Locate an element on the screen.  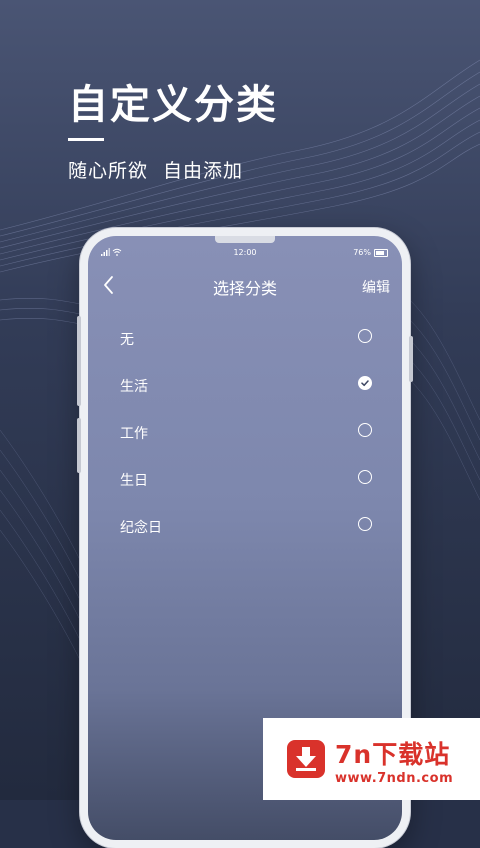
promo-subtitle: 随心所欲 自由添加 is located at coordinates (156, 171).